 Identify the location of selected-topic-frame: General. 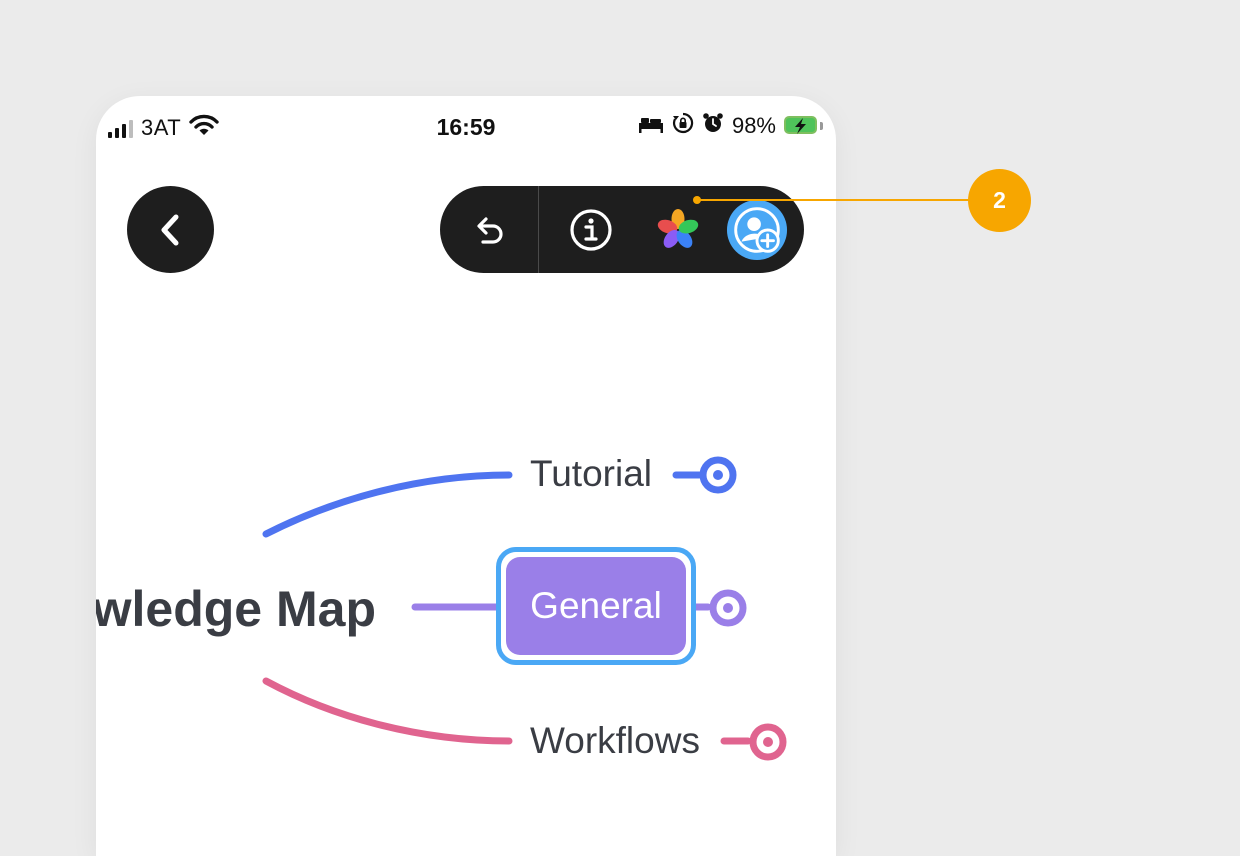
(596, 606).